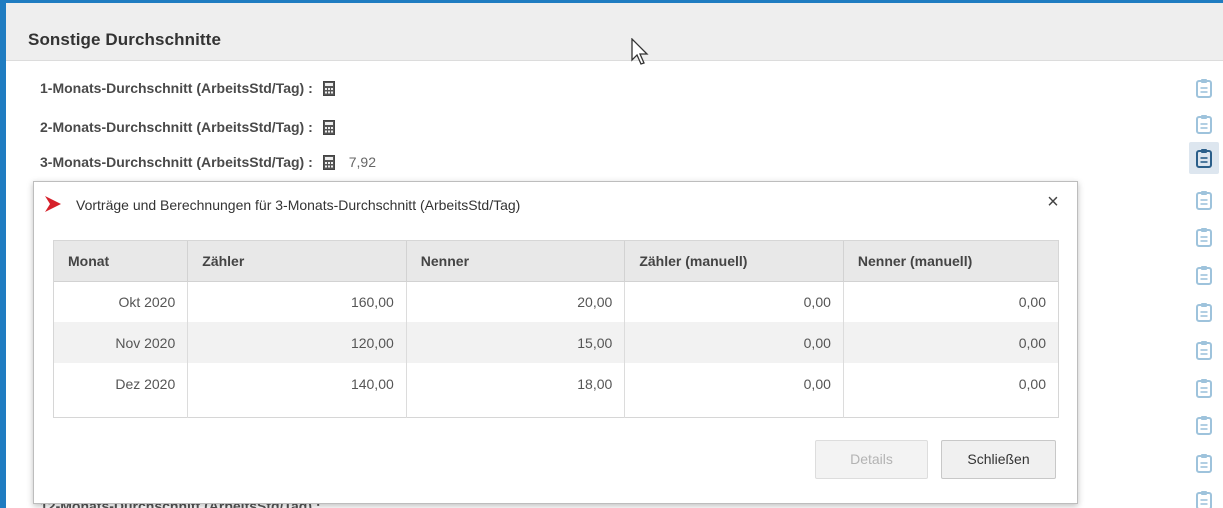  I want to click on avg-label: 2-Monats-Durchschnitt (ArbeitsStd/Tag) :, so click(176, 127).